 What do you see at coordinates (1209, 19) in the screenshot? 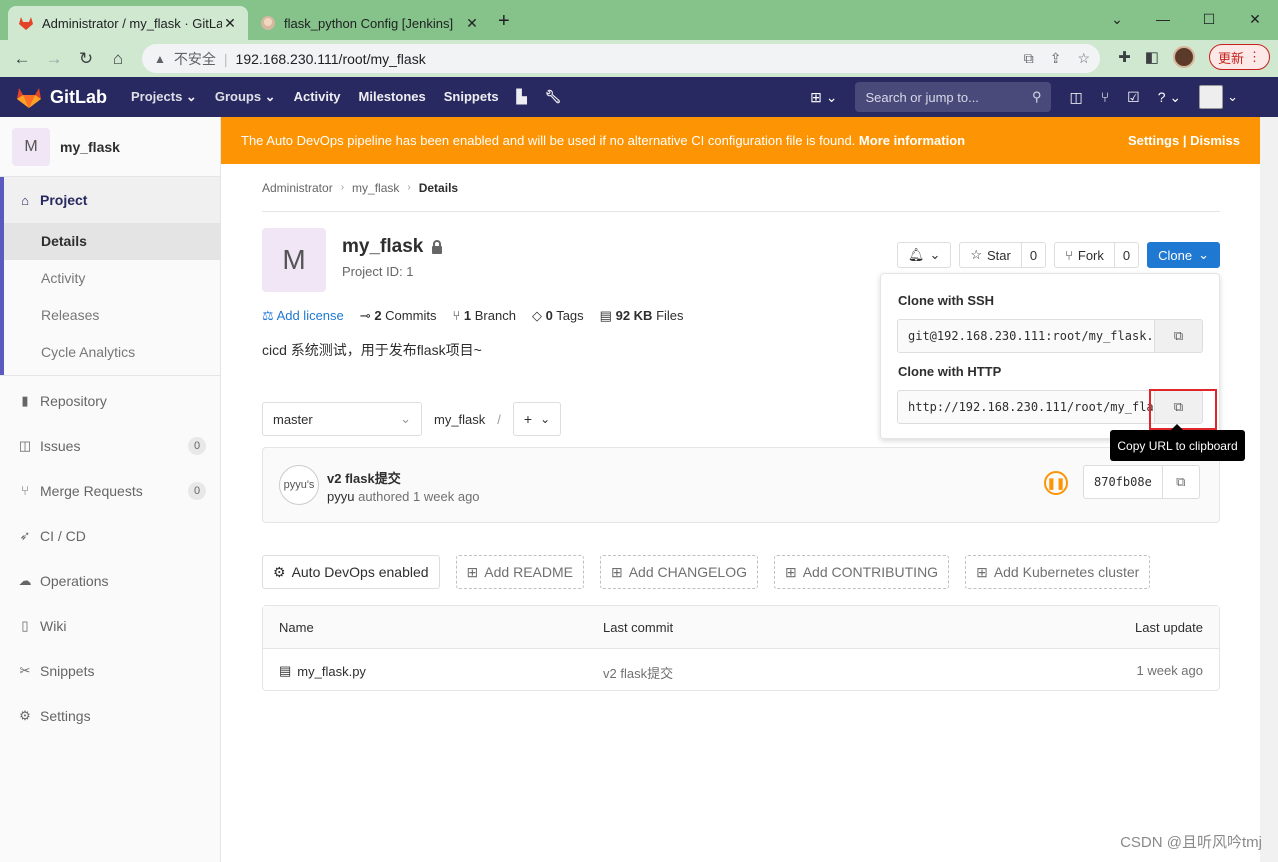
I see `maximize-icon: ☐` at bounding box center [1209, 19].